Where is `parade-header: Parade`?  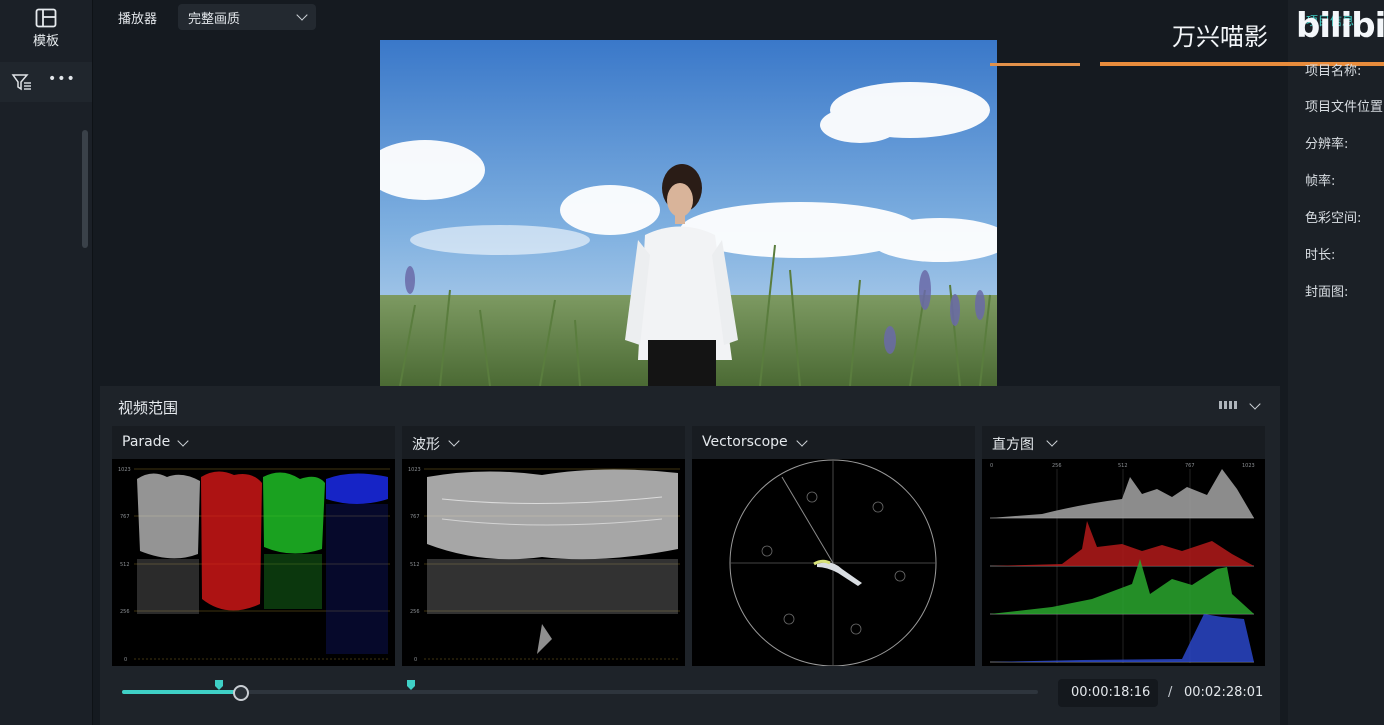 parade-header: Parade is located at coordinates (253, 442).